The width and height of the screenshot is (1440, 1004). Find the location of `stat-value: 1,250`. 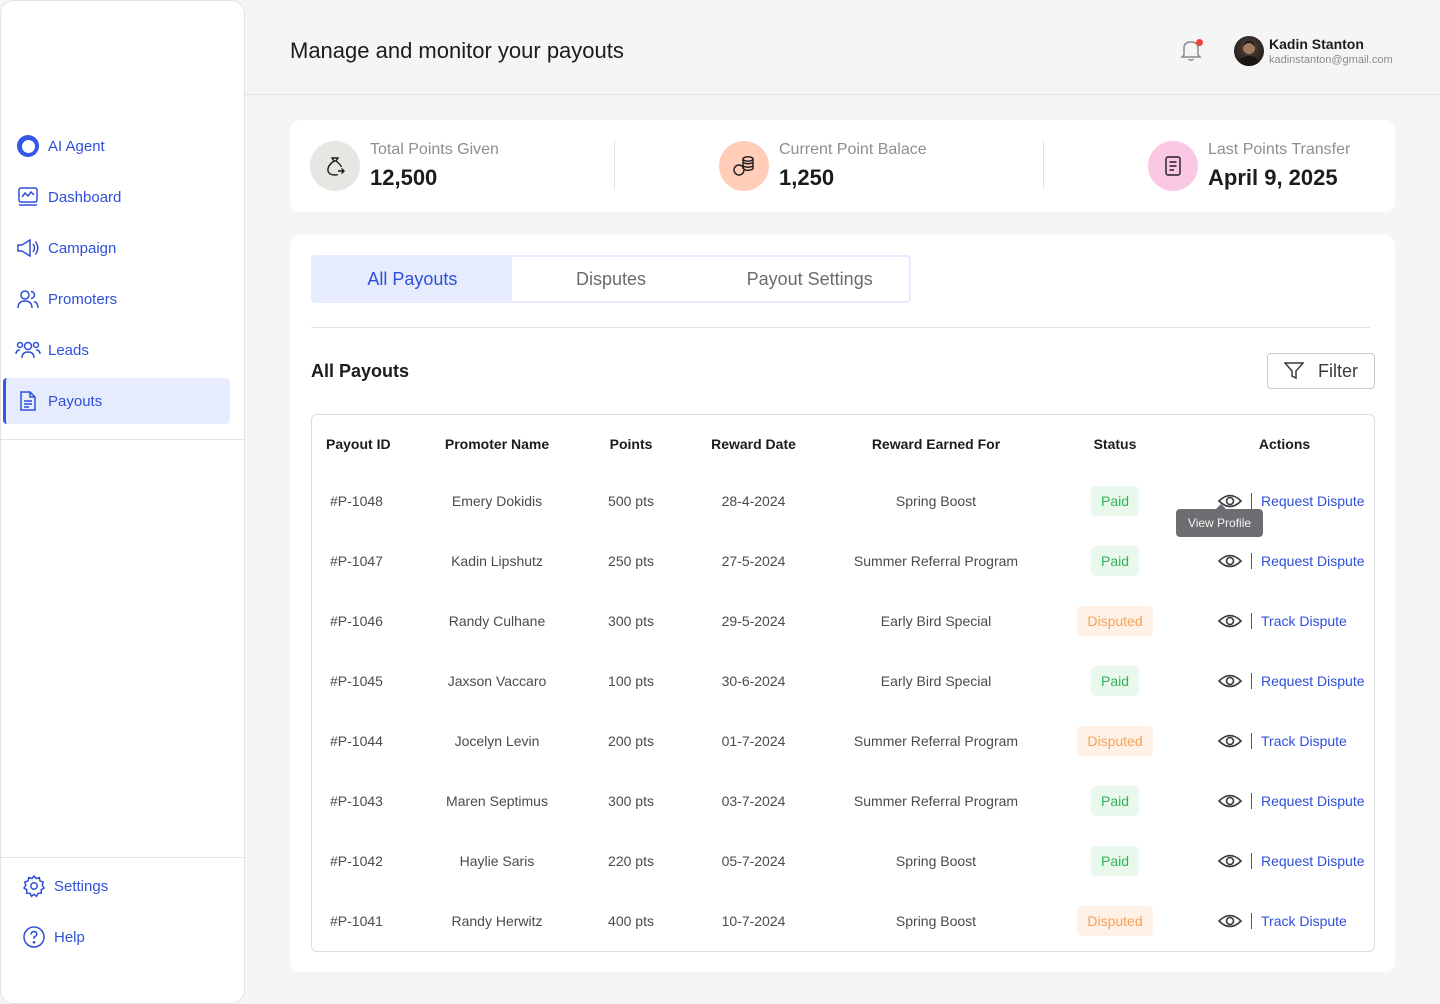

stat-value: 1,250 is located at coordinates (807, 177).